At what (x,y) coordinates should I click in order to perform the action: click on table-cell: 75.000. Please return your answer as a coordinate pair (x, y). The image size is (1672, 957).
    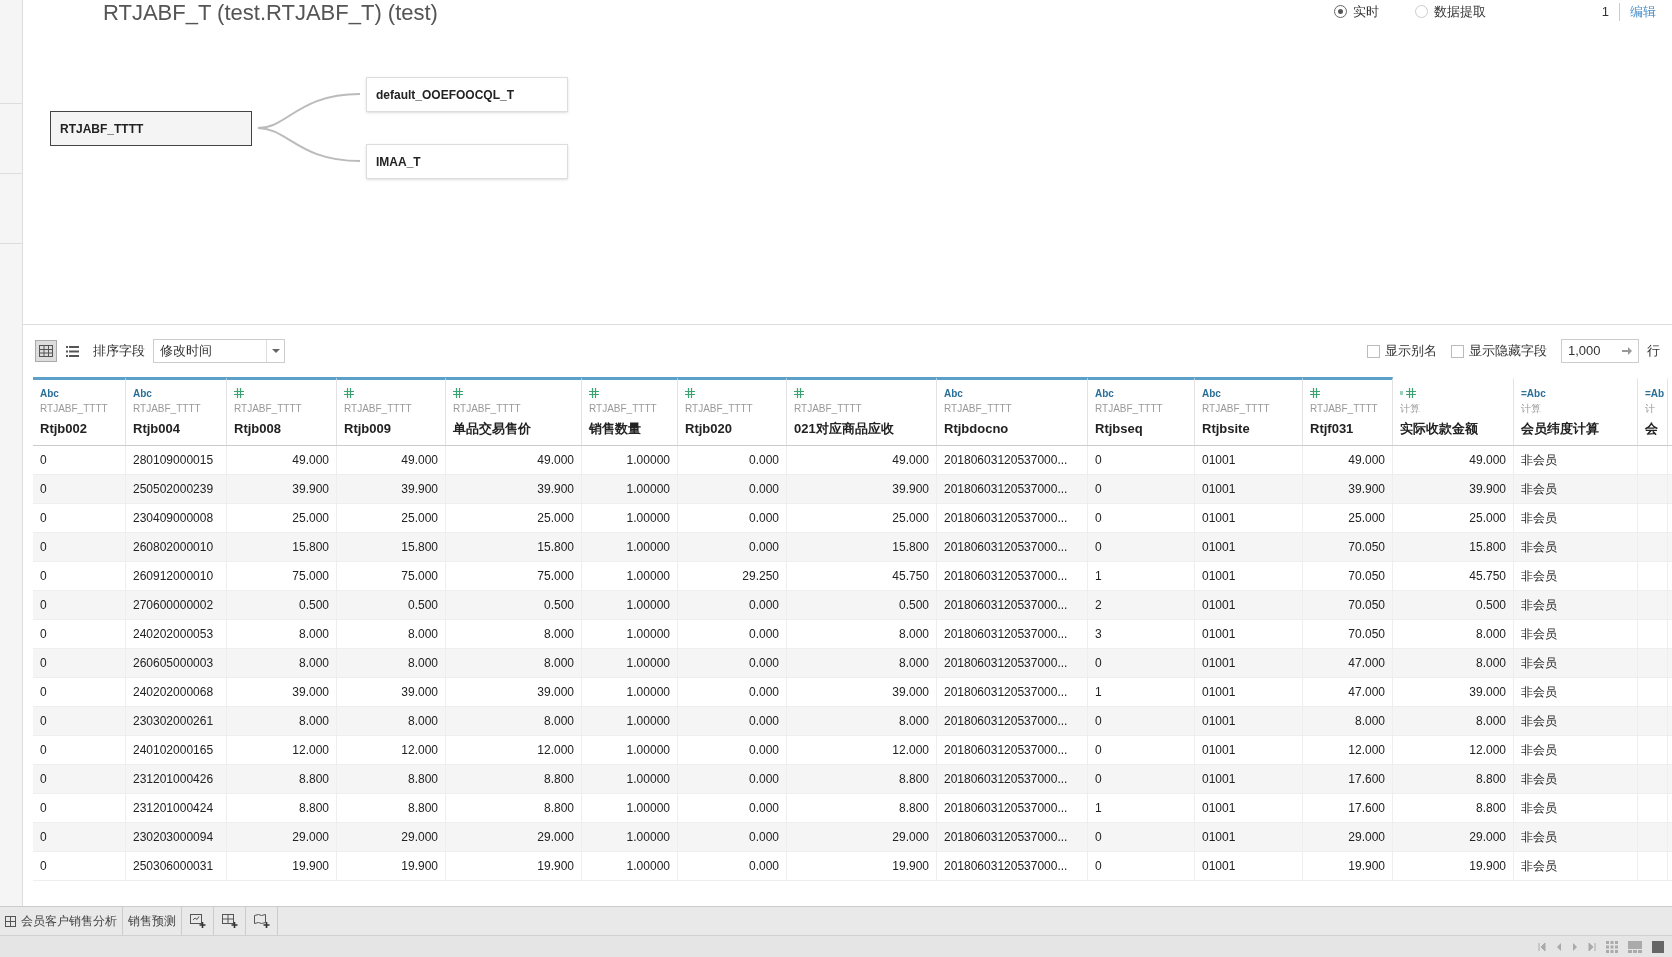
    Looking at the image, I should click on (514, 576).